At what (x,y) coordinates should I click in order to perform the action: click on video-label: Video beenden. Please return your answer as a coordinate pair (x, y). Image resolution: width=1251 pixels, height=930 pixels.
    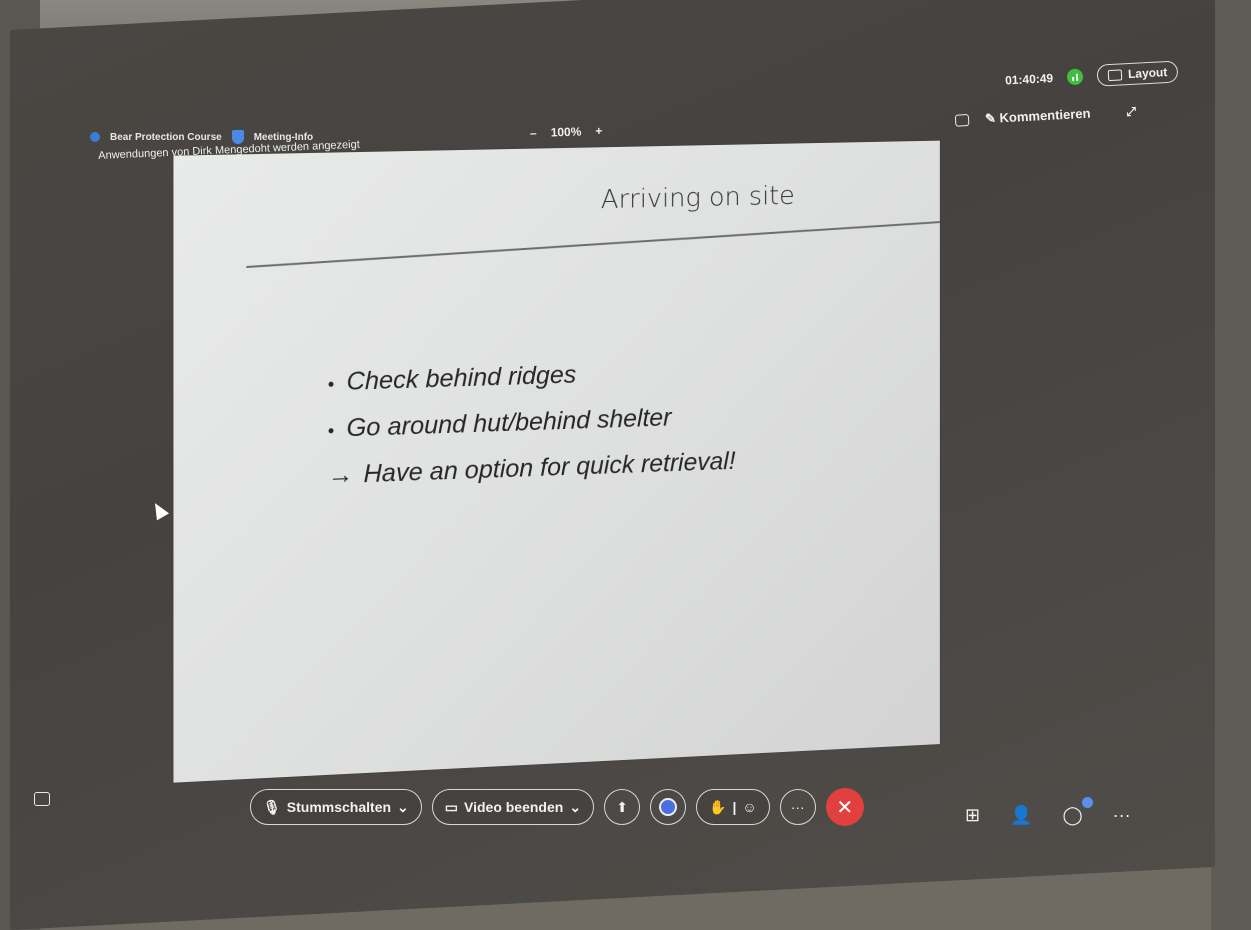
    Looking at the image, I should click on (514, 807).